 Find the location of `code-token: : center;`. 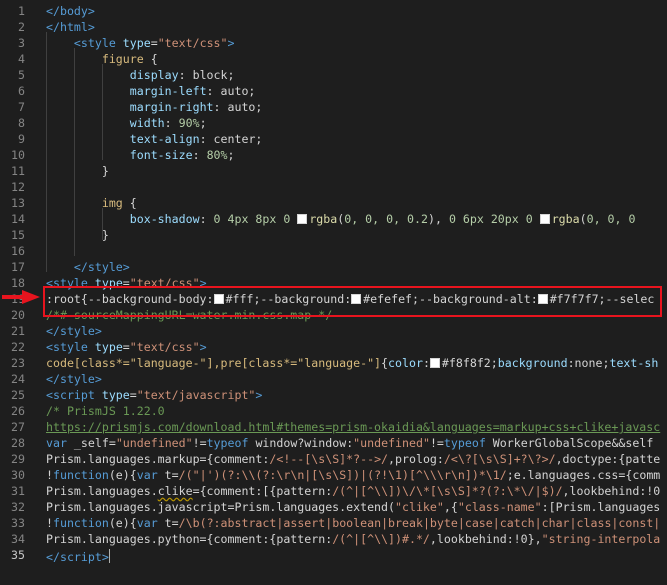

code-token: : center; is located at coordinates (231, 139).